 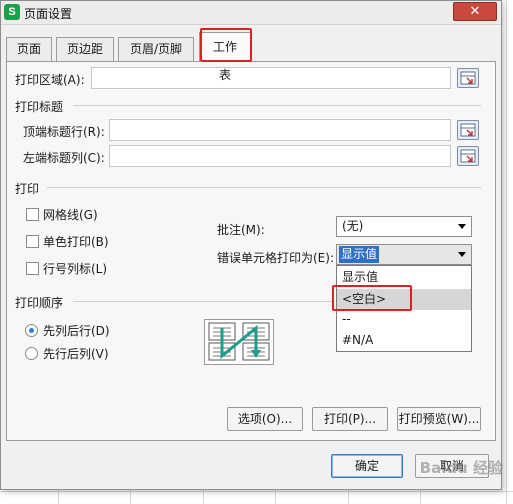 What do you see at coordinates (461, 468) in the screenshot?
I see `baidu-watermark: Baidu 经验` at bounding box center [461, 468].